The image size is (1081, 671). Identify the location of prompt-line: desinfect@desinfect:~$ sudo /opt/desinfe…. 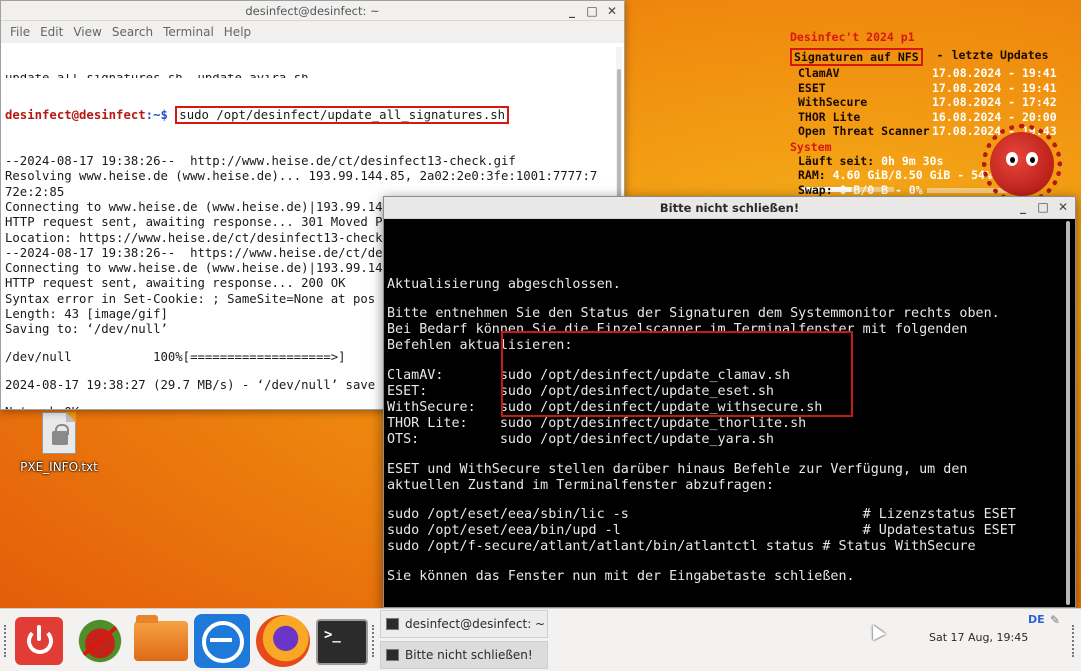
(309, 115).